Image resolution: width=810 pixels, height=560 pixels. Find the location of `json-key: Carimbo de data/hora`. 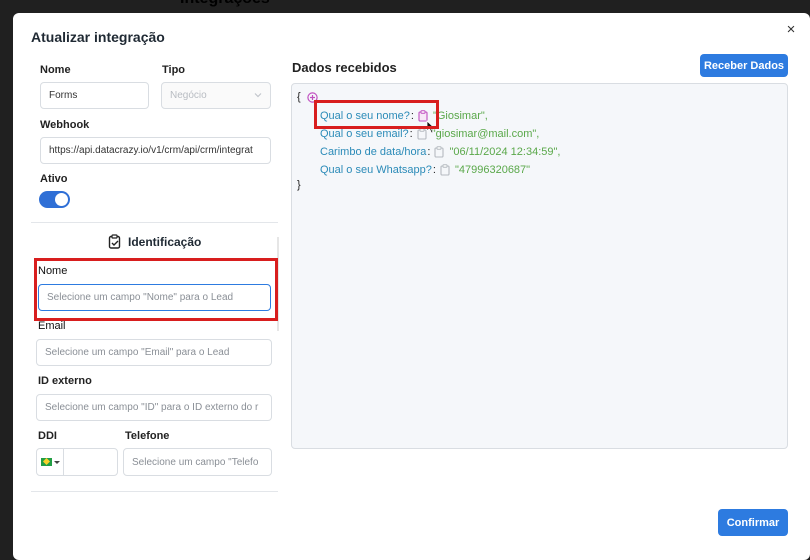

json-key: Carimbo de data/hora is located at coordinates (373, 152).